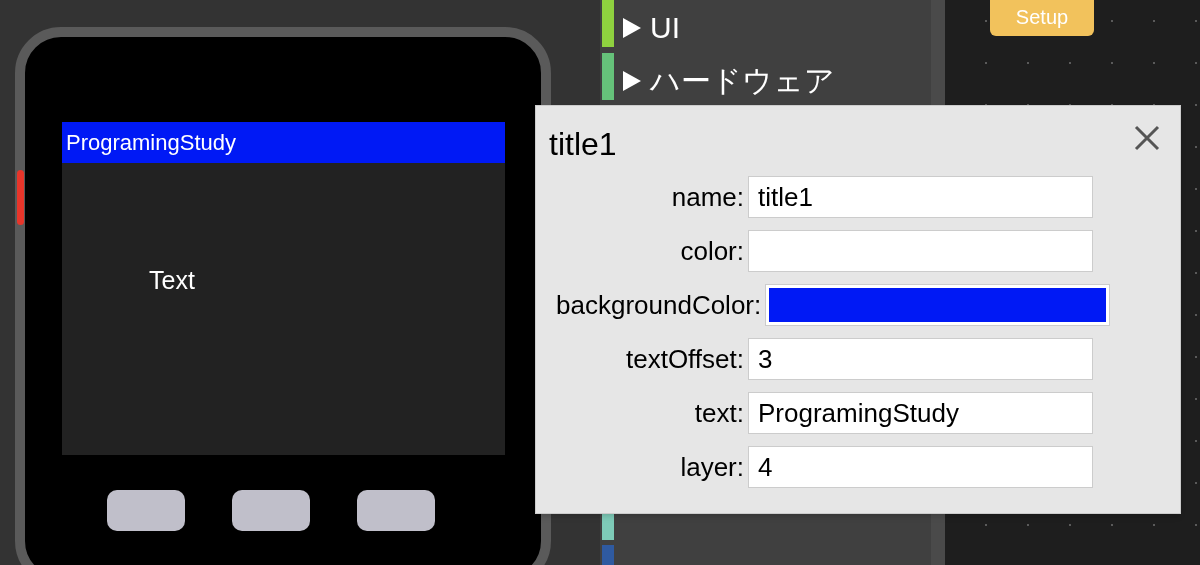 The image size is (1200, 565). What do you see at coordinates (151, 143) in the screenshot?
I see `screen-title: ProgramingStudy` at bounding box center [151, 143].